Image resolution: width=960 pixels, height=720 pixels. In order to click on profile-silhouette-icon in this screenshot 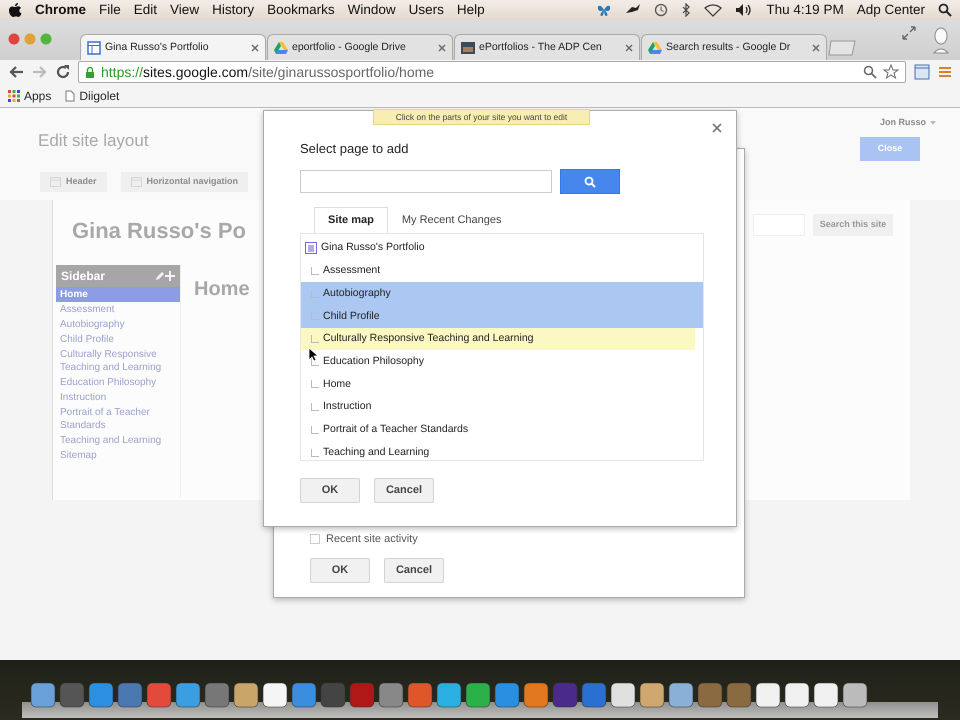, I will do `click(941, 40)`.